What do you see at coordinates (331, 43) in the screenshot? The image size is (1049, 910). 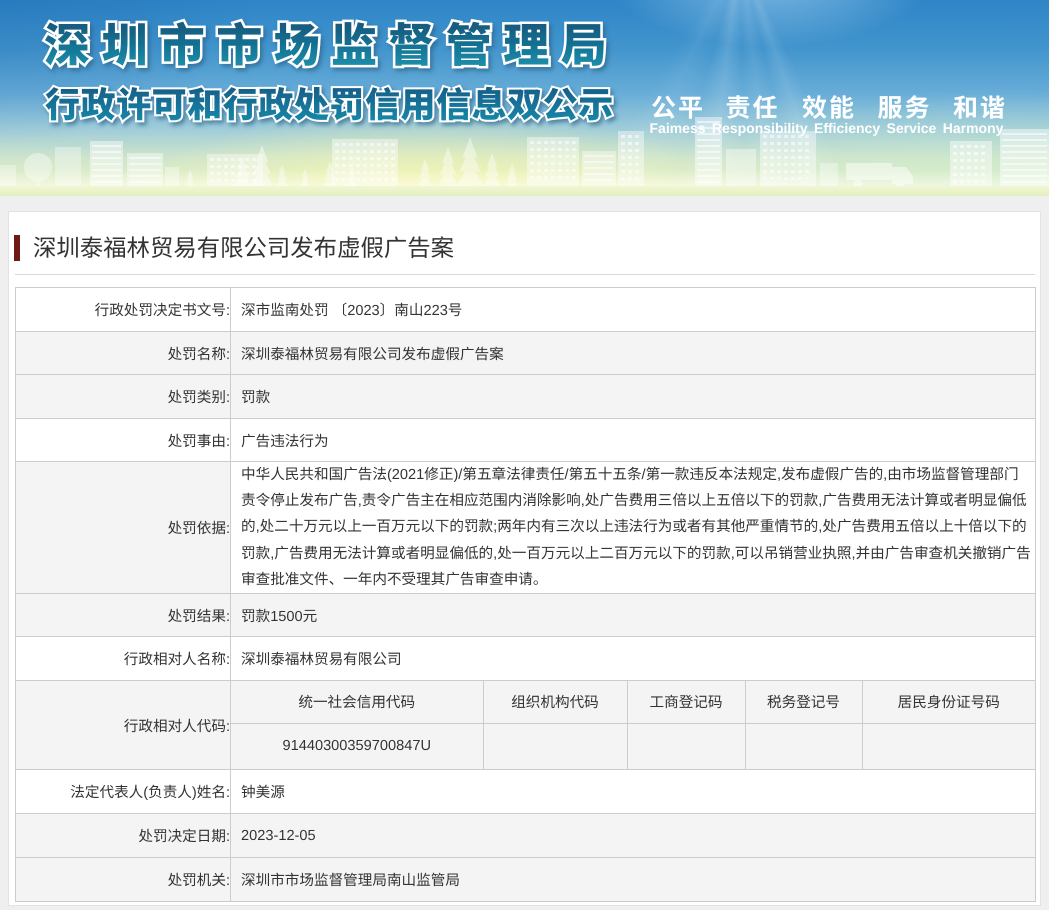 I see `svg-text: 深圳市市场监督管理局` at bounding box center [331, 43].